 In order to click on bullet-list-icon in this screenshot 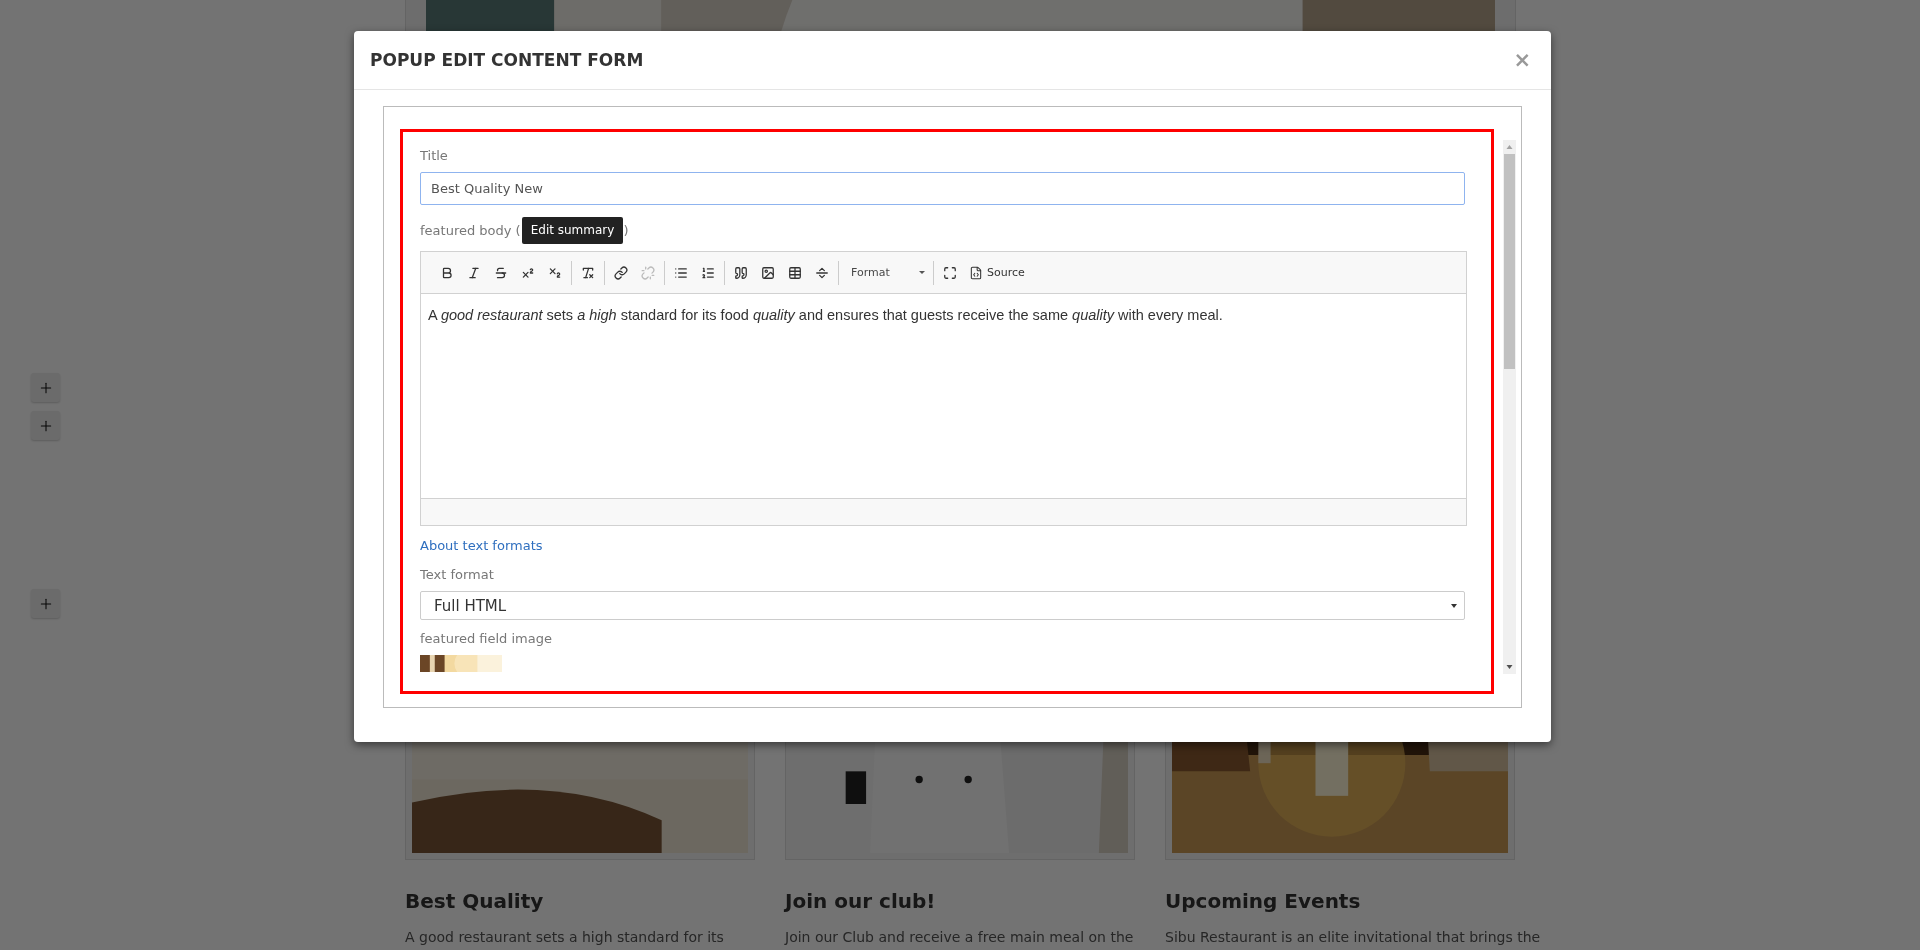, I will do `click(681, 272)`.